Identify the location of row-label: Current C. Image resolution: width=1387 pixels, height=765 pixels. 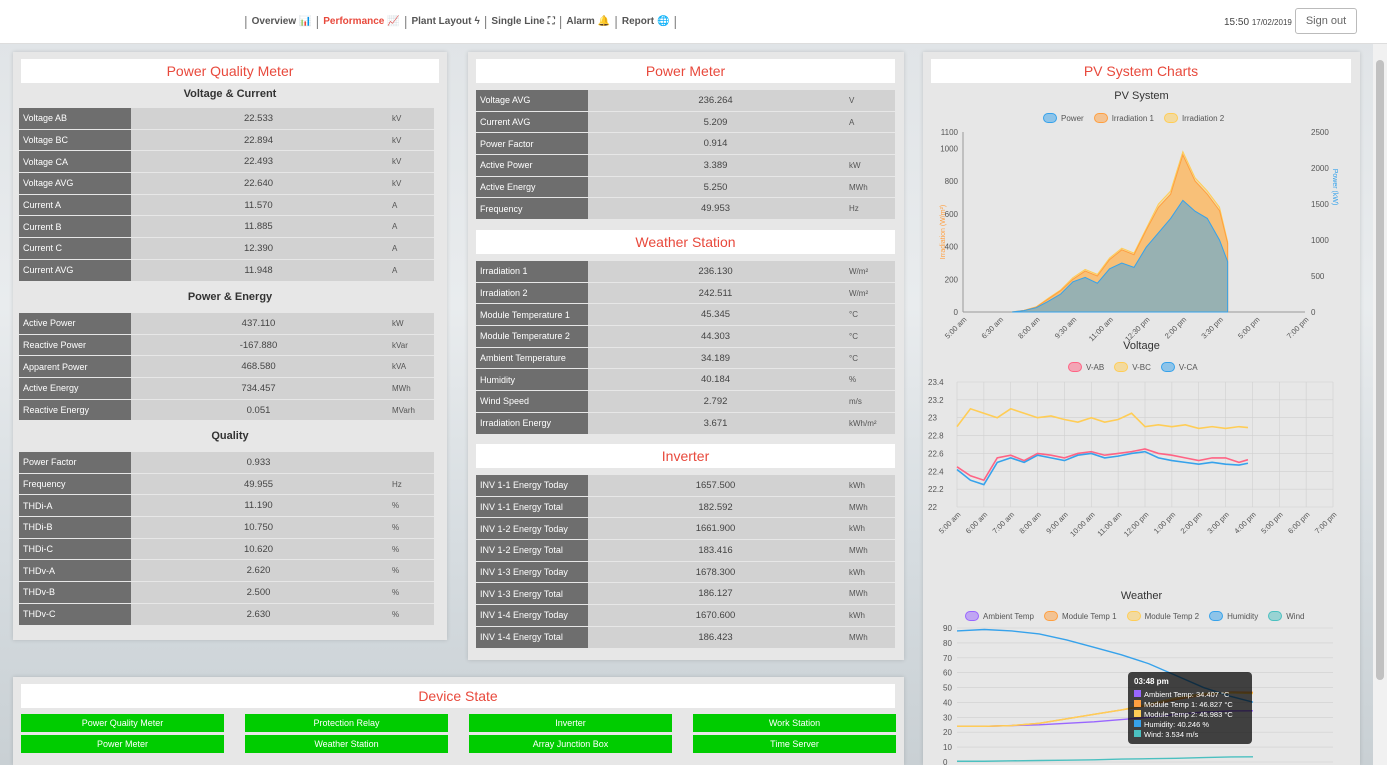
(75, 249).